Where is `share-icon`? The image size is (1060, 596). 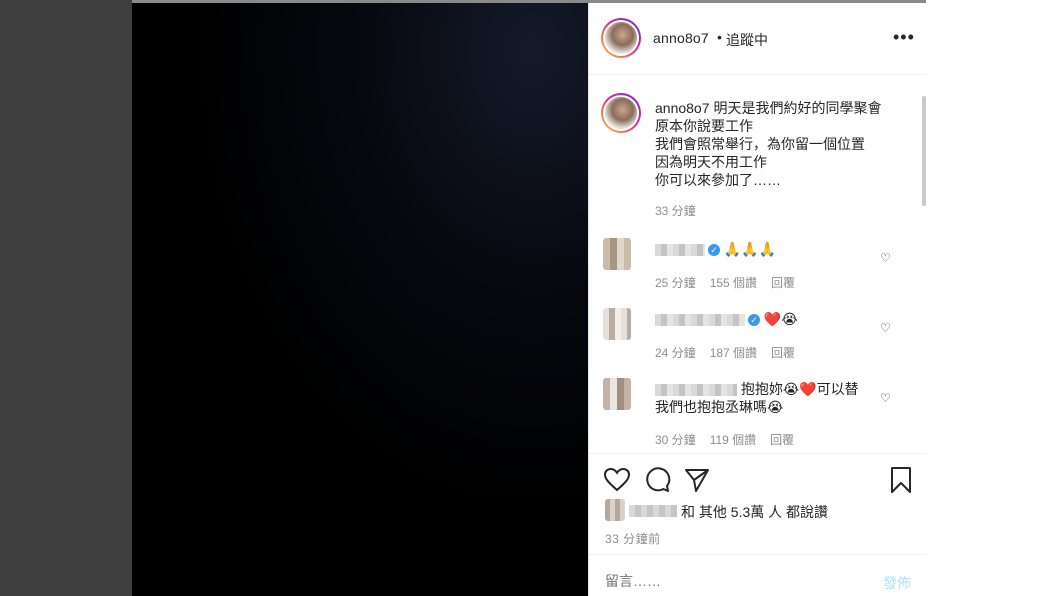
share-icon is located at coordinates (697, 480).